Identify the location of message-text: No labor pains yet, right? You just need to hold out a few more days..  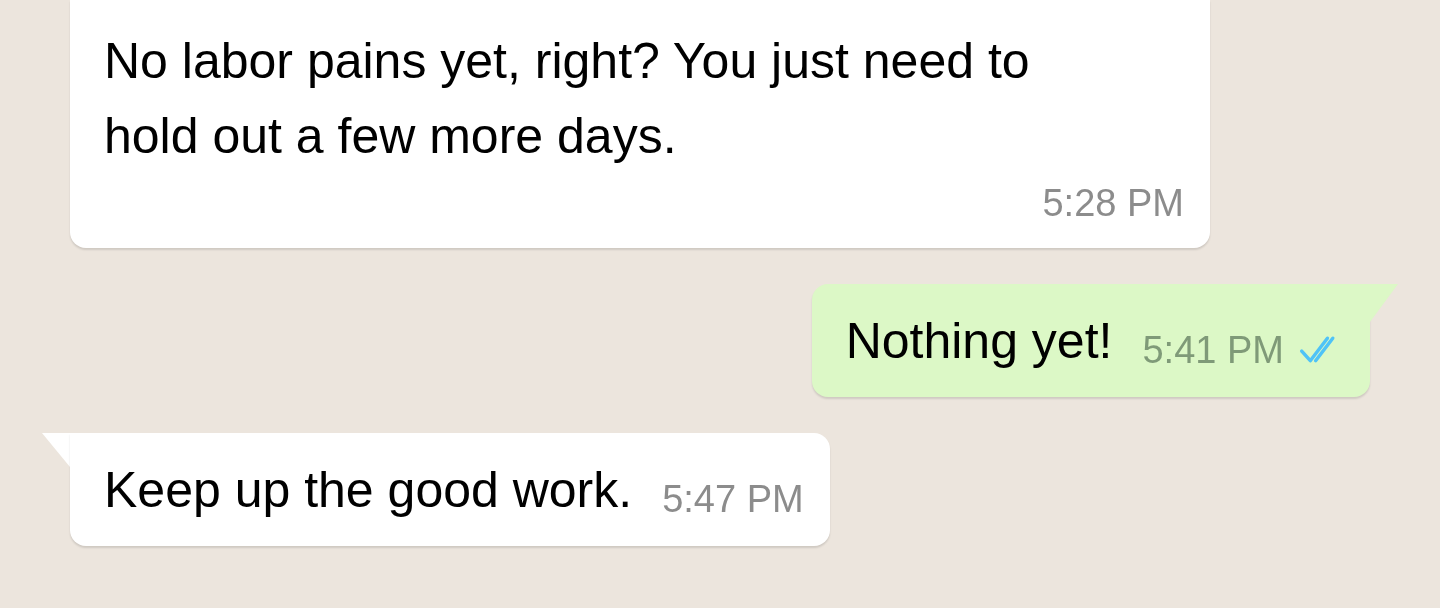
(567, 99).